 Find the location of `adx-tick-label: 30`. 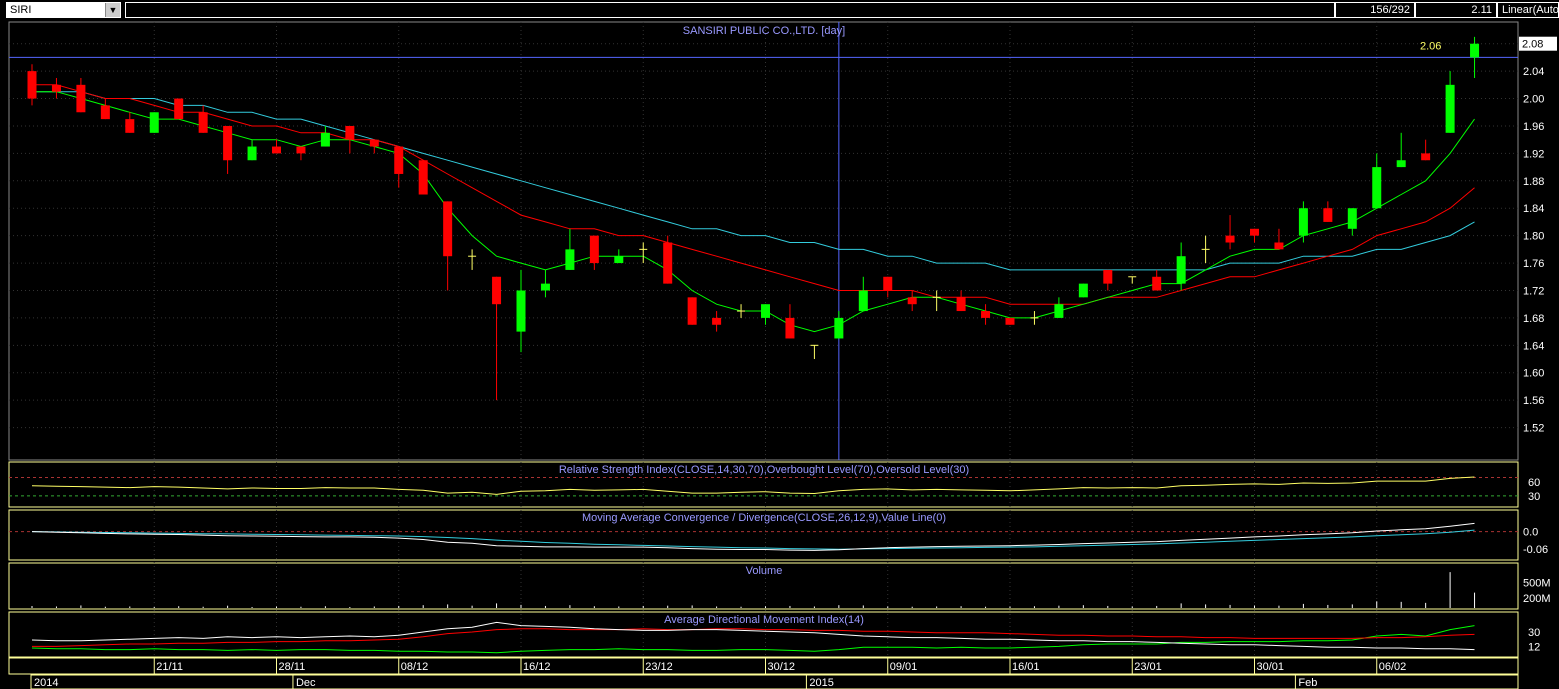

adx-tick-label: 30 is located at coordinates (1534, 633).